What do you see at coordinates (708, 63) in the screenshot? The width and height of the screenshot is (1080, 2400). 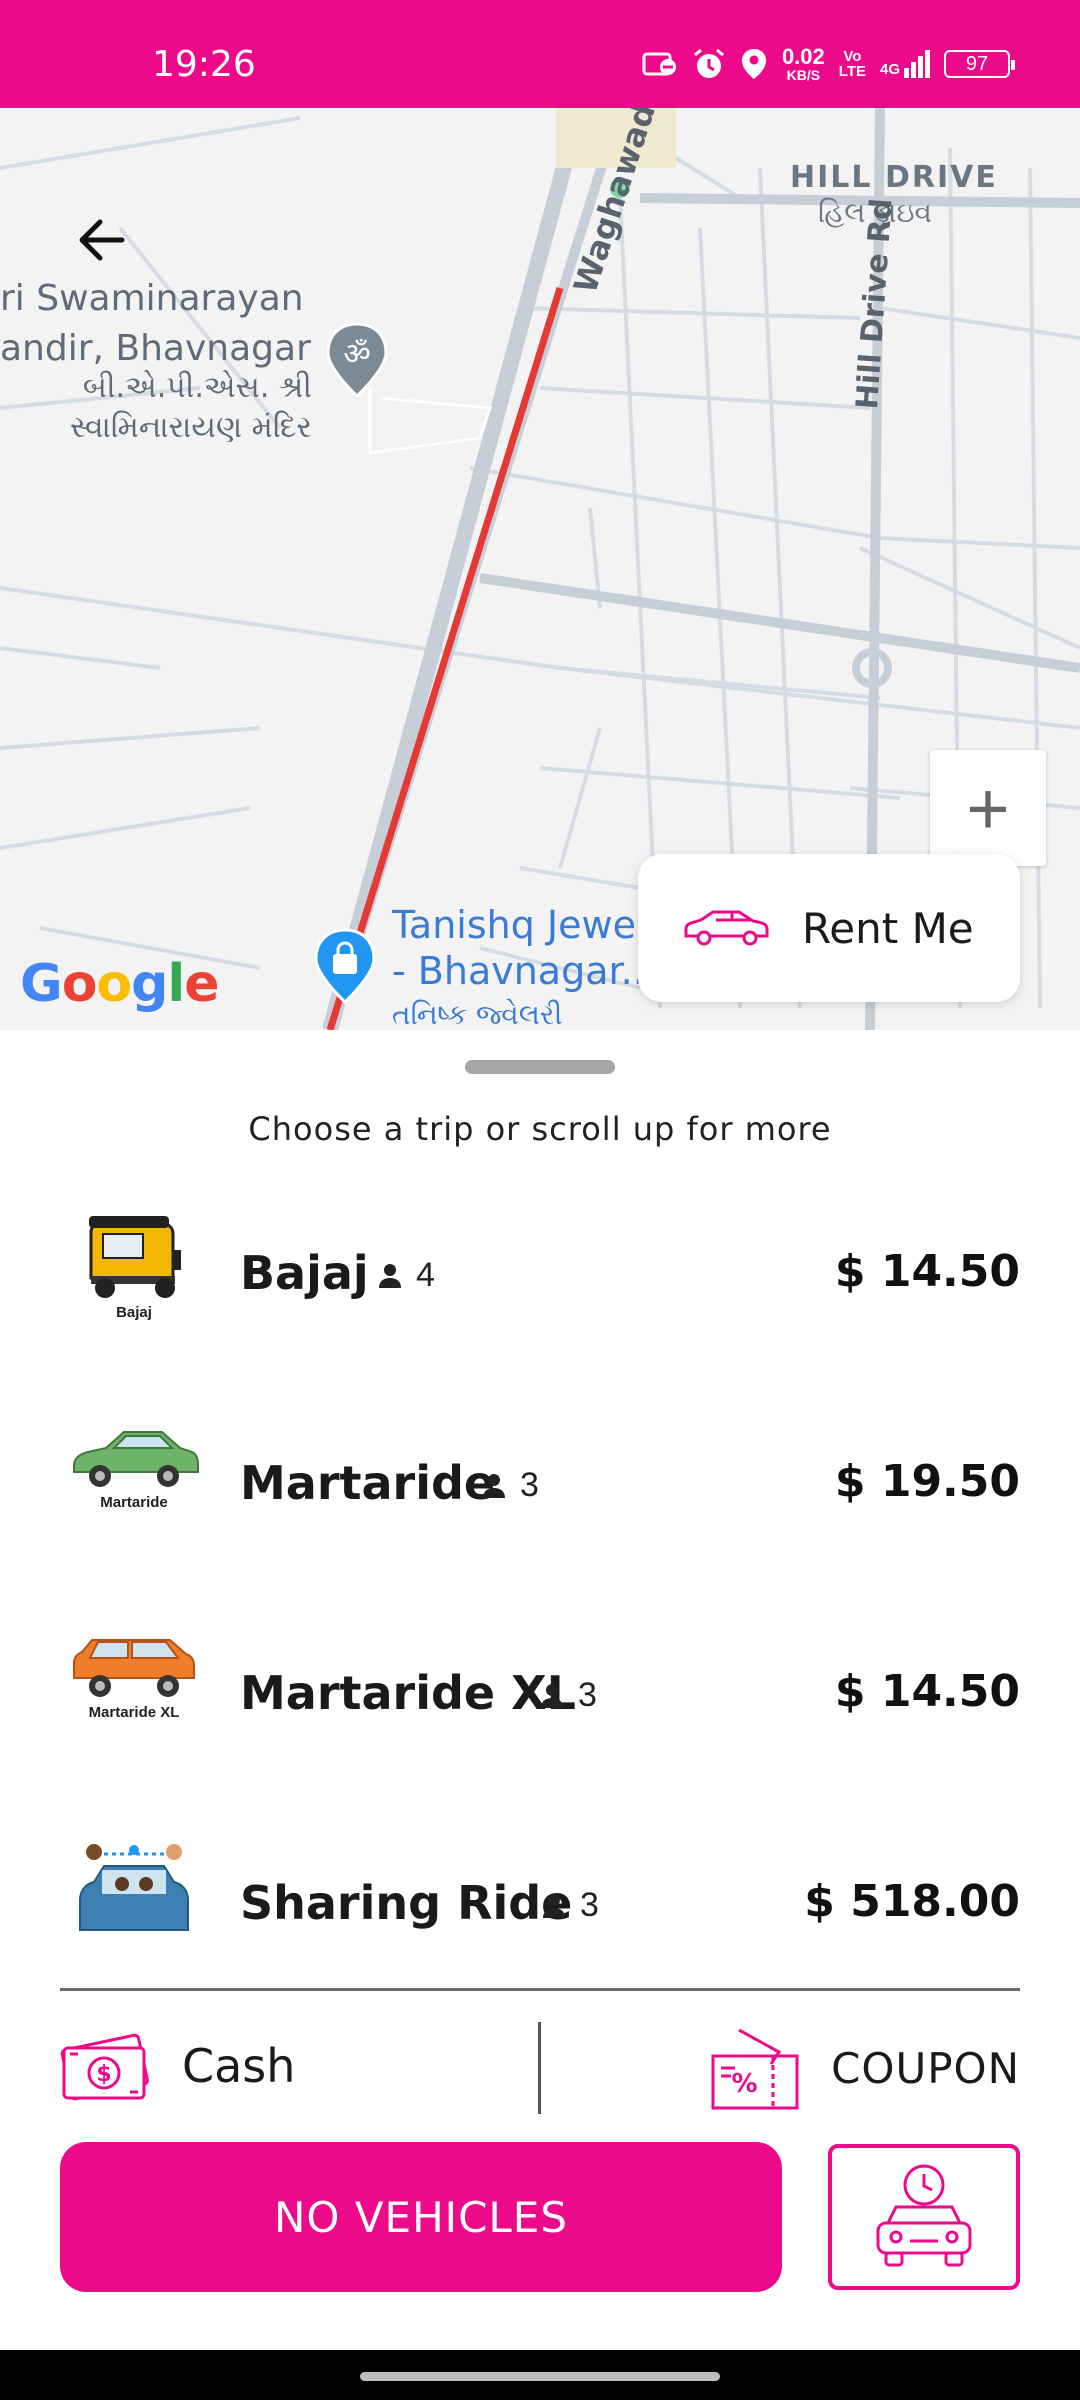 I see `alarm-icon` at bounding box center [708, 63].